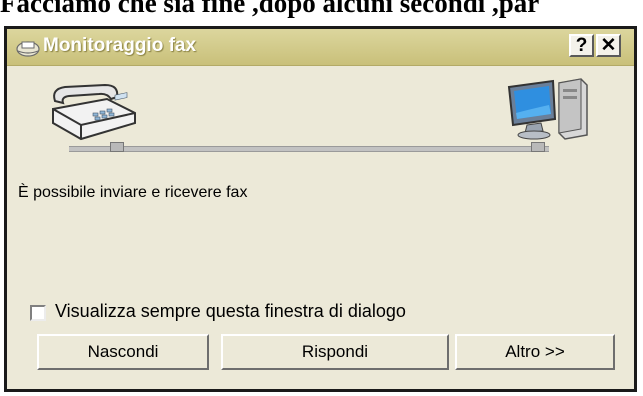 Image resolution: width=643 pixels, height=396 pixels. I want to click on close-icon: ✕, so click(608, 45).